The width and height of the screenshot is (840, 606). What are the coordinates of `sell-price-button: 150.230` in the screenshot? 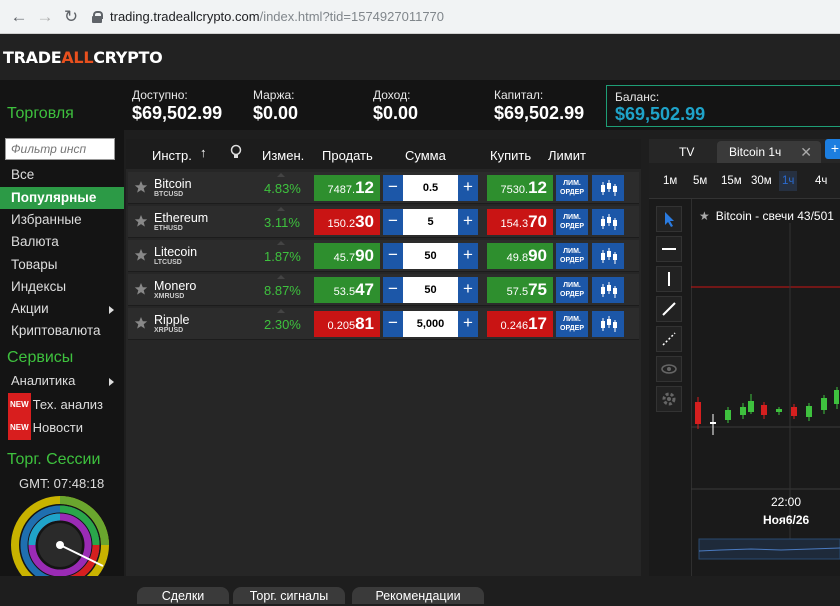 It's located at (347, 222).